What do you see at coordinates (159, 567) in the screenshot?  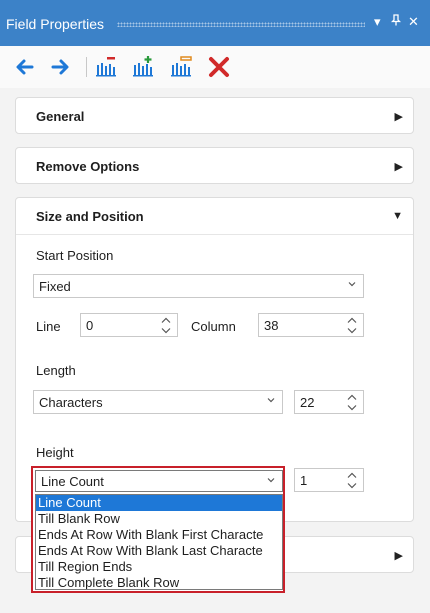 I see `dropdown-option: Till Region Ends` at bounding box center [159, 567].